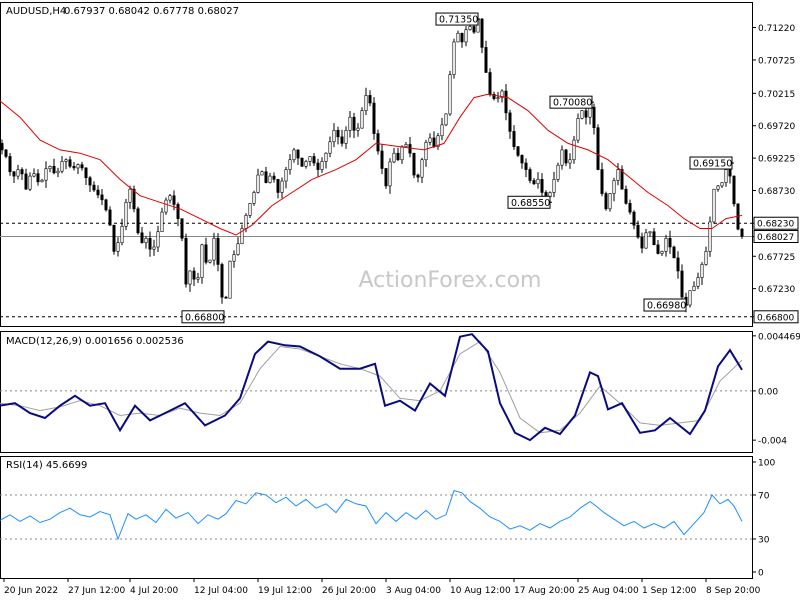 The width and height of the screenshot is (800, 600). I want to click on rsi-tick-label: 100, so click(766, 464).